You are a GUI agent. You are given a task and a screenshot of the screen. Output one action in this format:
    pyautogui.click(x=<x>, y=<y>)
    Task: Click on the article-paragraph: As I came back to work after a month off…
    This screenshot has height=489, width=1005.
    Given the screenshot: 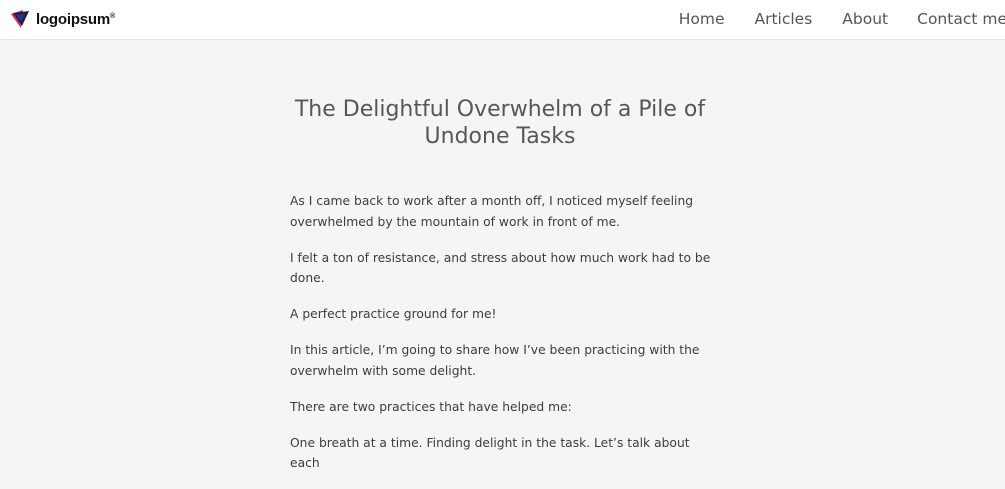 What is the action you would take?
    pyautogui.click(x=492, y=211)
    